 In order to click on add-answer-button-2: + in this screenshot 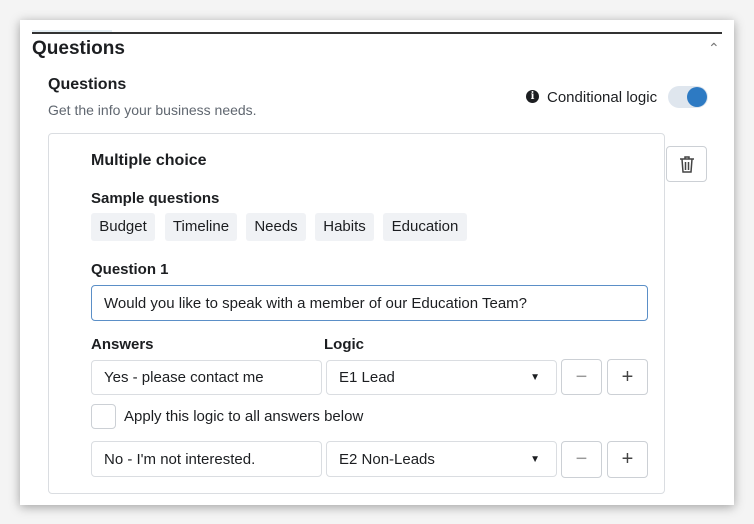, I will do `click(627, 459)`.